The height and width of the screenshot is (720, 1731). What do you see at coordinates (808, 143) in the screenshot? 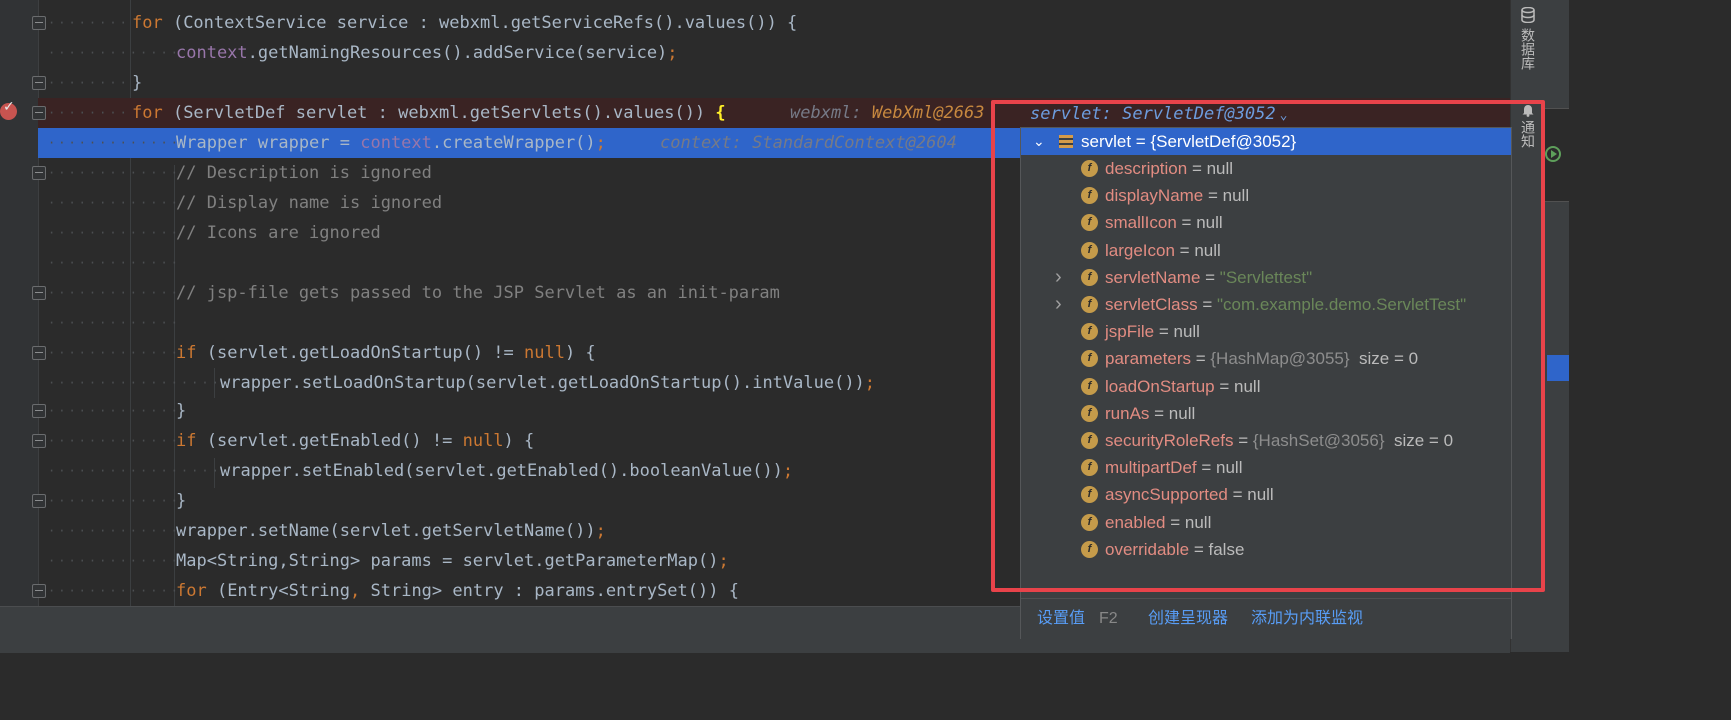
I see `inline-debug-value-context: context: StandardContext@2604` at bounding box center [808, 143].